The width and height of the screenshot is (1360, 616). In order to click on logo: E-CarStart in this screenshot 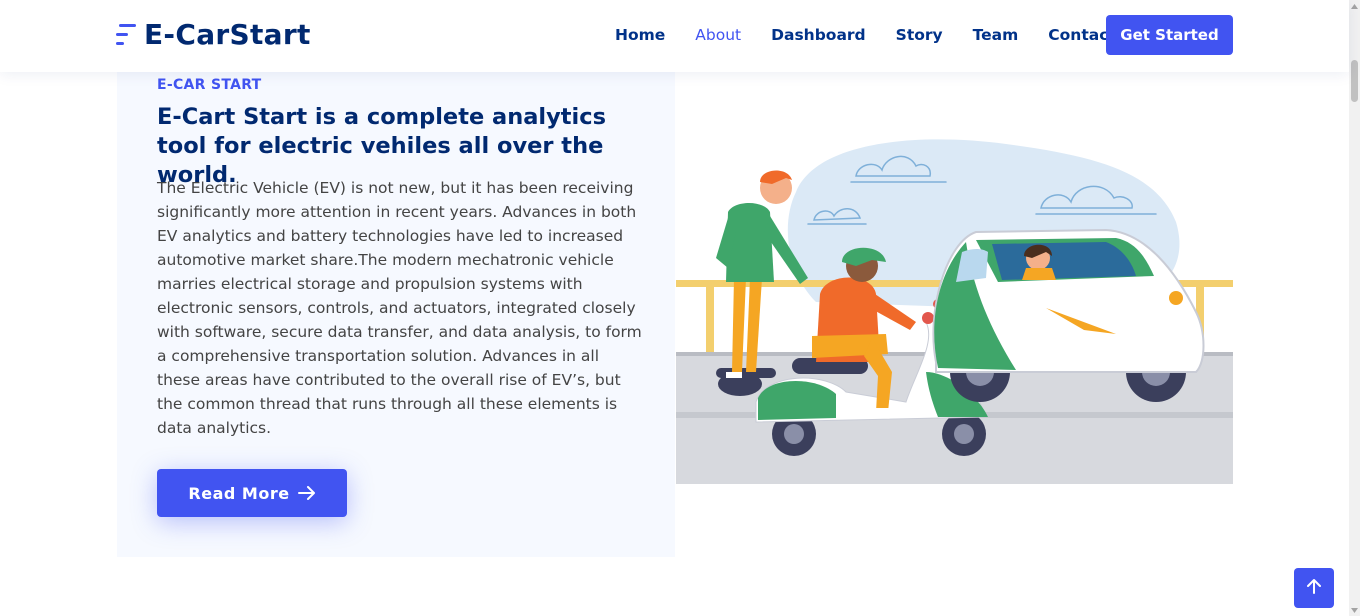, I will do `click(213, 34)`.